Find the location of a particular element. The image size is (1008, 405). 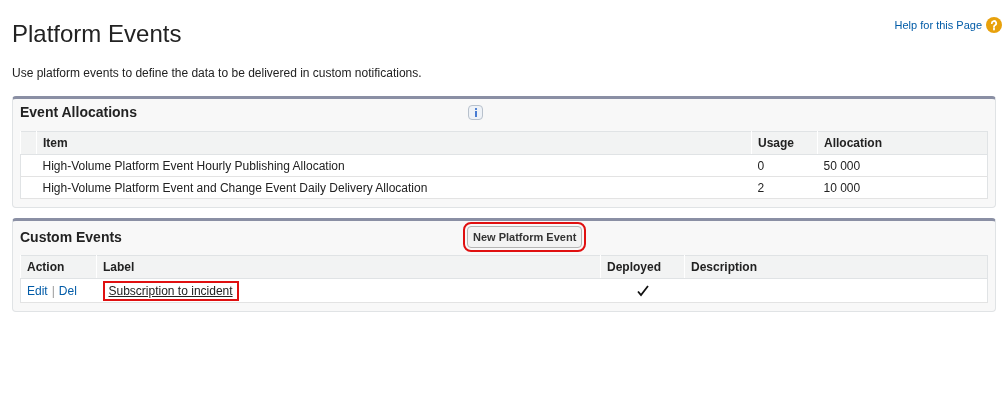

section-title: Custom Events is located at coordinates (71, 237).